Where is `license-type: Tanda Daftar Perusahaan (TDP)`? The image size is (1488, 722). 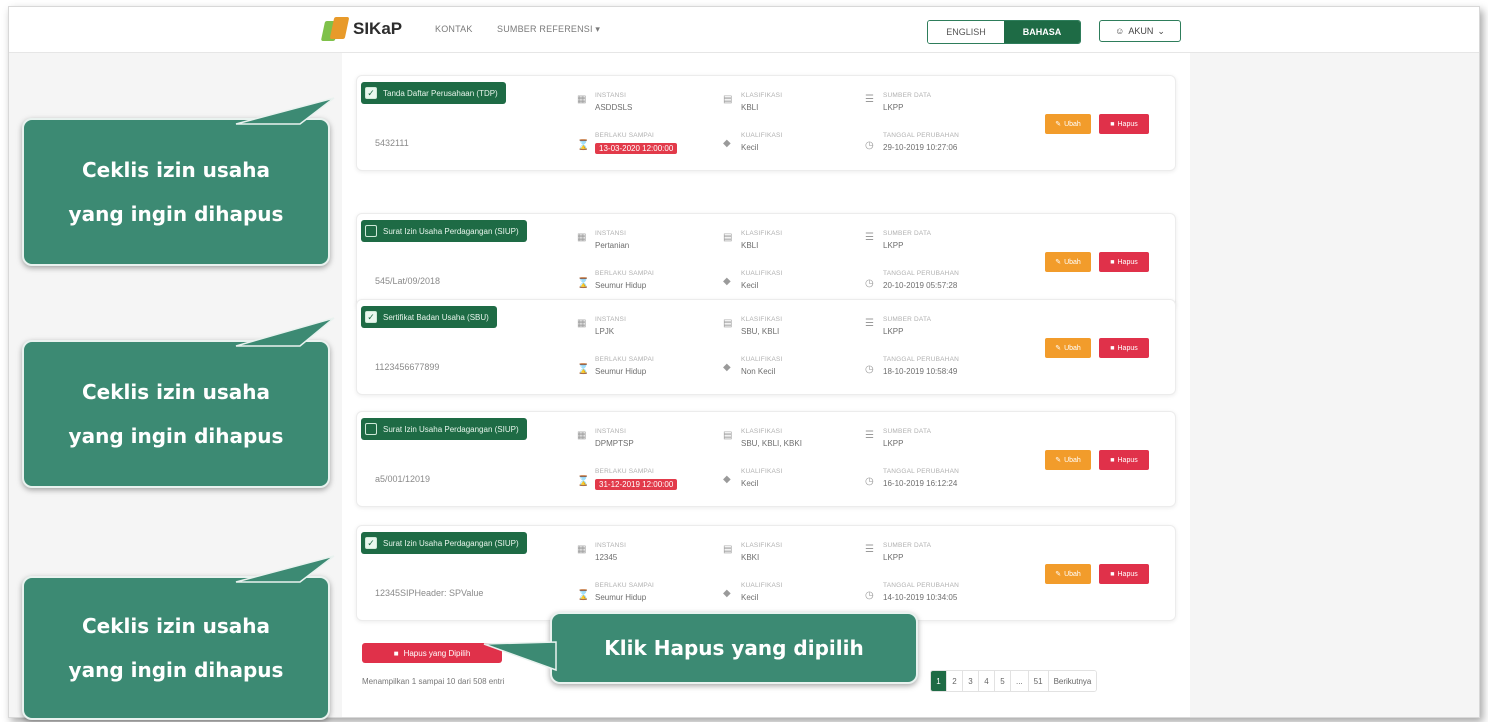
license-type: Tanda Daftar Perusahaan (TDP) is located at coordinates (440, 93).